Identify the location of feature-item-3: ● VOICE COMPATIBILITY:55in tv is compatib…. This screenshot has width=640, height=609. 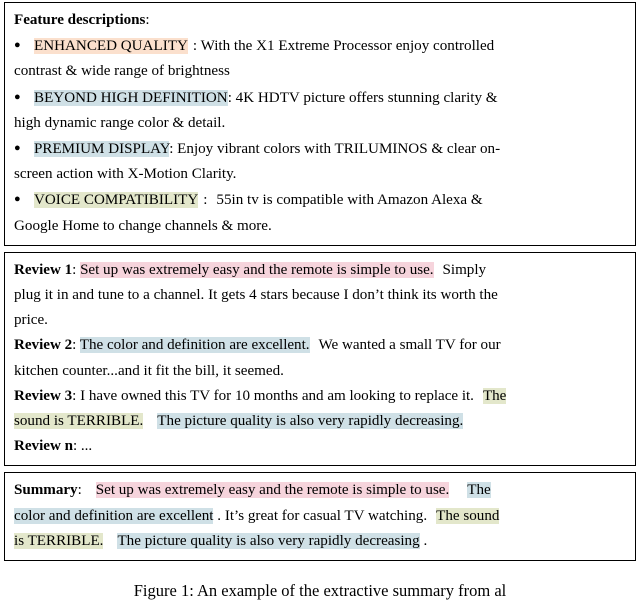
(320, 200).